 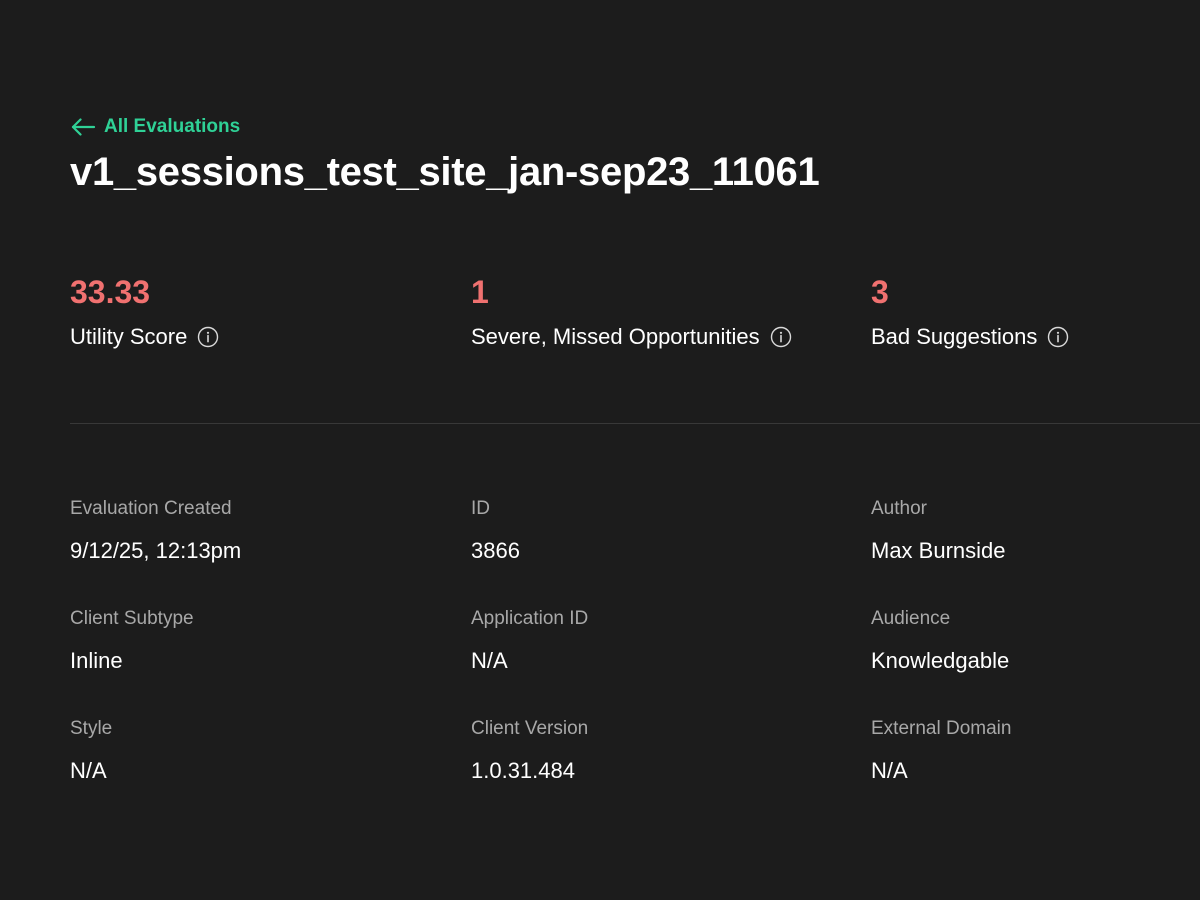 I want to click on back-link-label: All Evaluations, so click(x=172, y=126).